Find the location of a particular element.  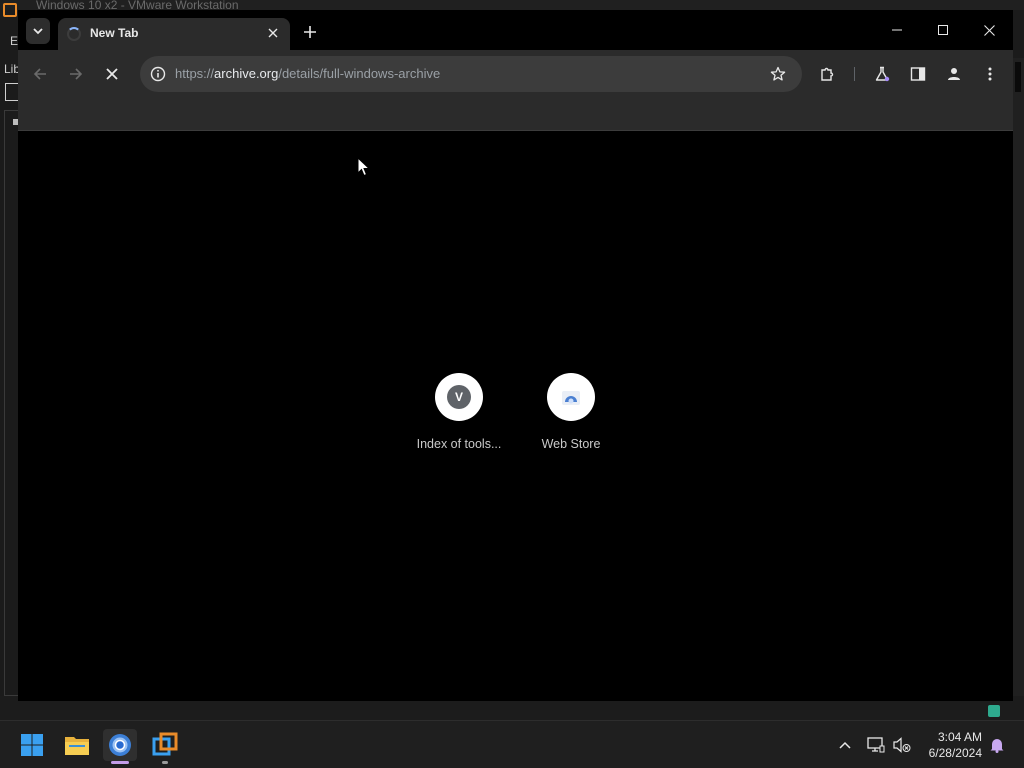

url-path: /details/full-windows-archive is located at coordinates (359, 73).